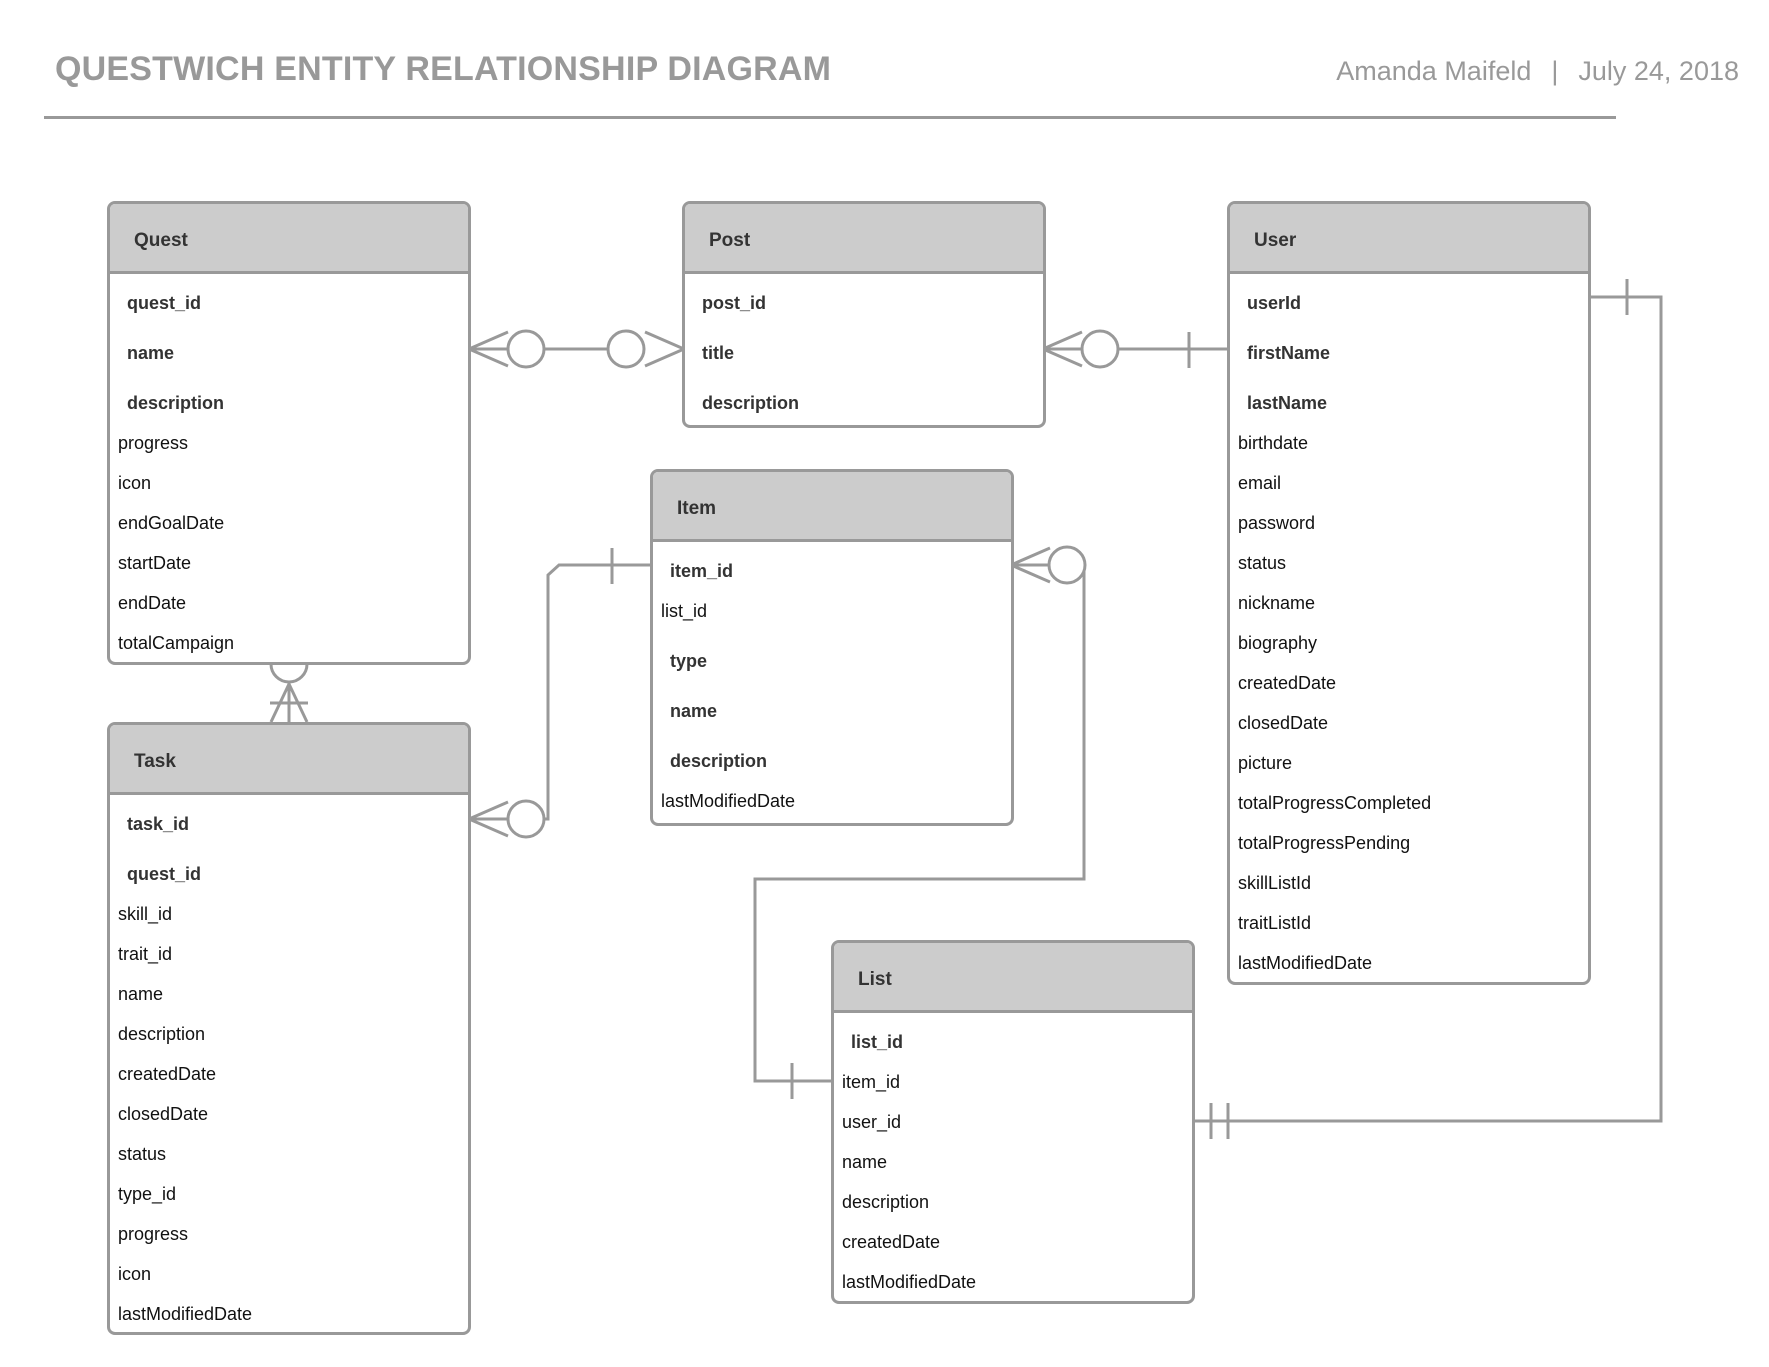 The height and width of the screenshot is (1367, 1769). What do you see at coordinates (832, 507) in the screenshot?
I see `entity-title: Item` at bounding box center [832, 507].